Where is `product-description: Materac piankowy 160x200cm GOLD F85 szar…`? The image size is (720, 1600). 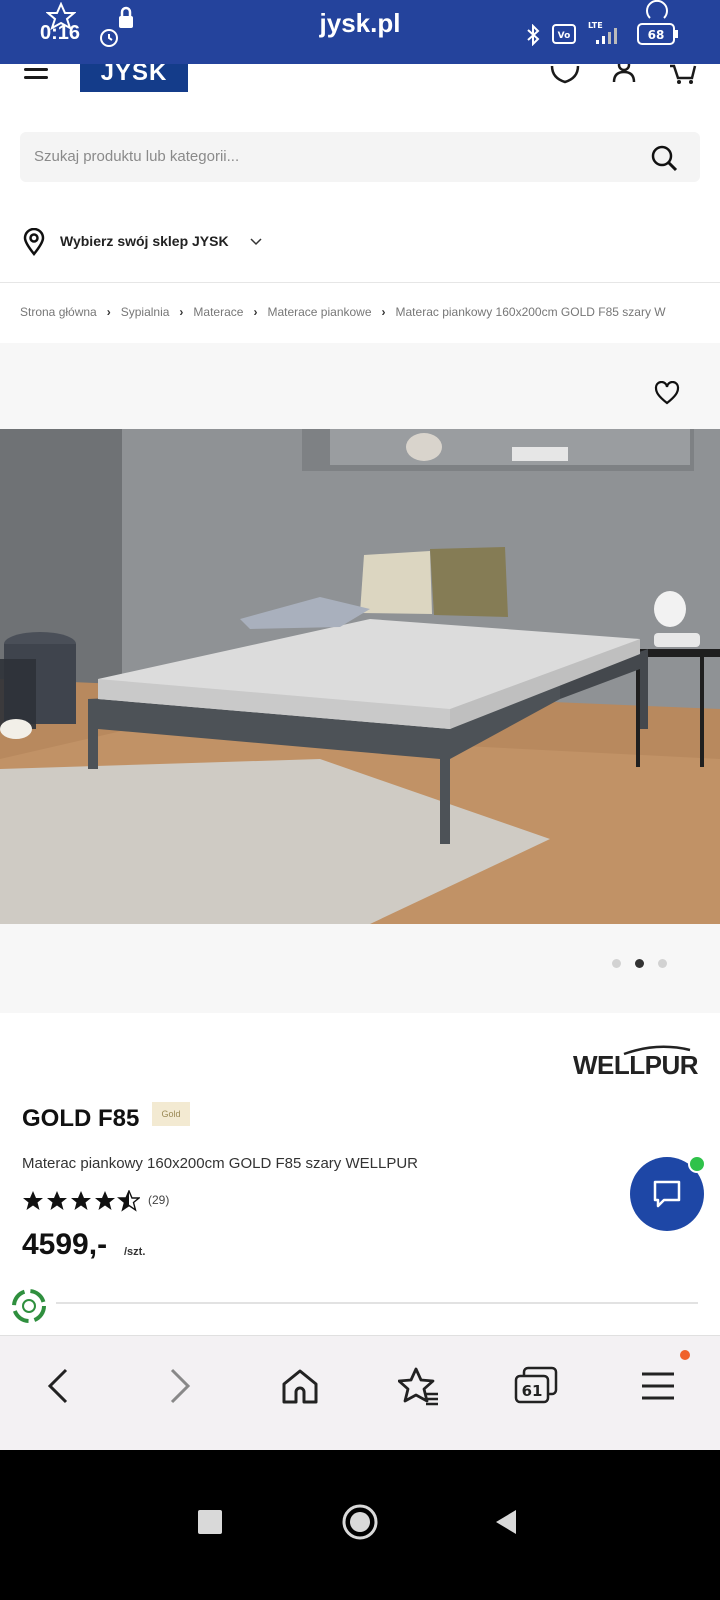
product-description: Materac piankowy 160x200cm GOLD F85 szar… is located at coordinates (220, 1163).